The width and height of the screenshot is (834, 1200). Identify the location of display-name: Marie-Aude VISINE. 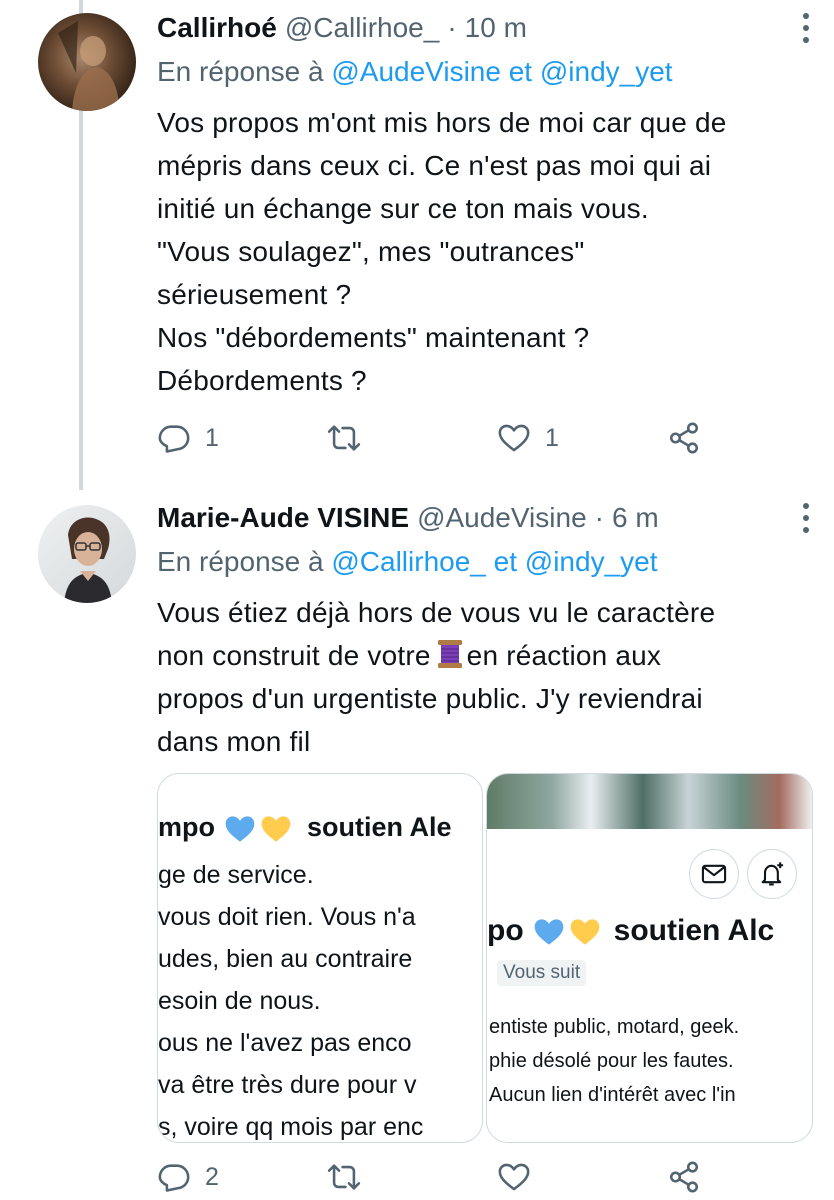
(283, 518).